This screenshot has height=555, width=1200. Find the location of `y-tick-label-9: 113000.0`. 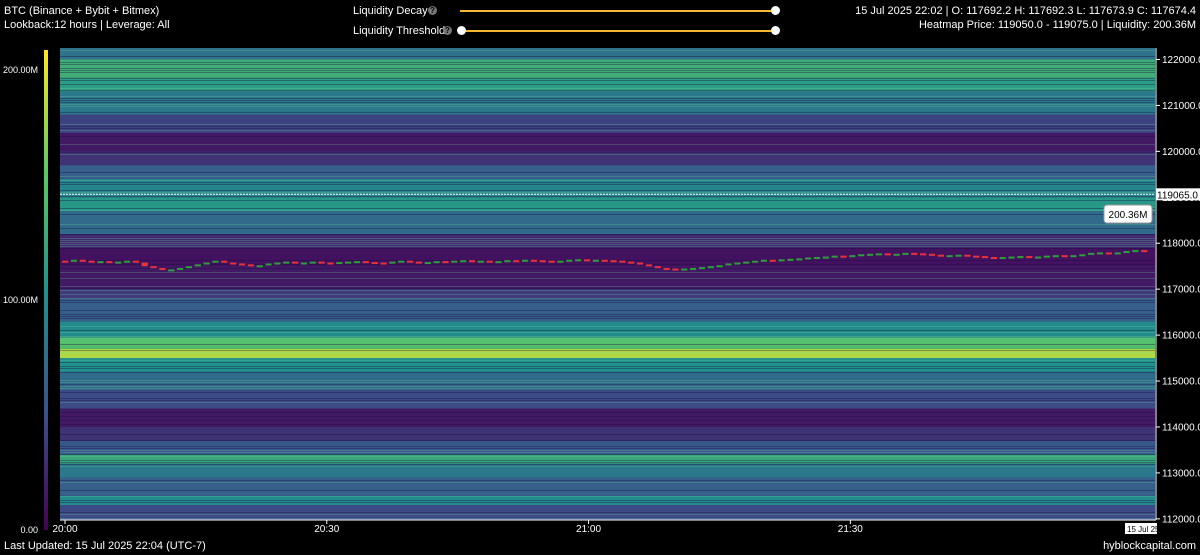

y-tick-label-9: 113000.0 is located at coordinates (1181, 473).